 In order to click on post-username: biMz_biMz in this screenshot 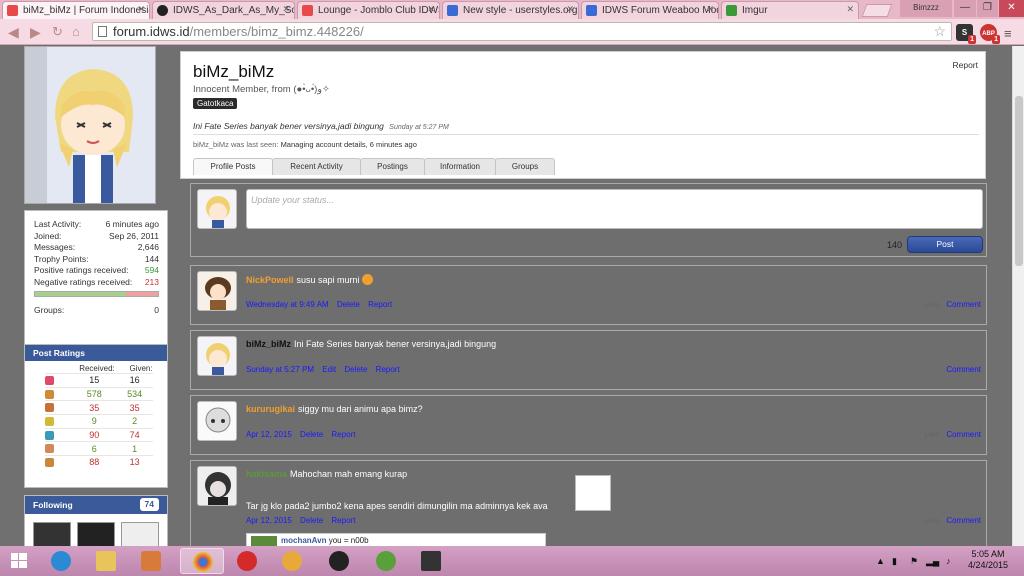, I will do `click(268, 344)`.